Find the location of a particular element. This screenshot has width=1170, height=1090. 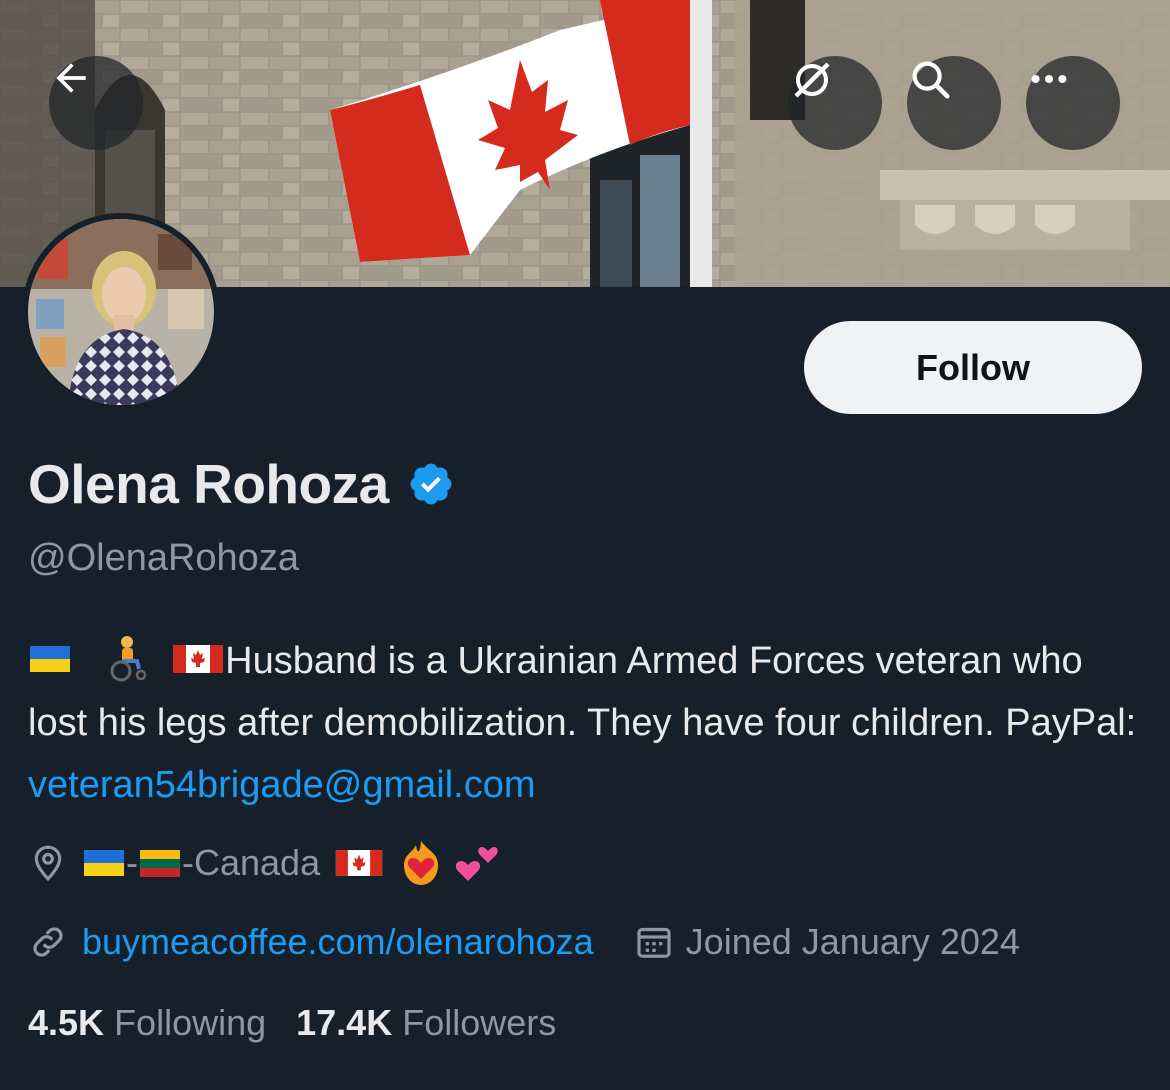

following-label: Following is located at coordinates (190, 1022).